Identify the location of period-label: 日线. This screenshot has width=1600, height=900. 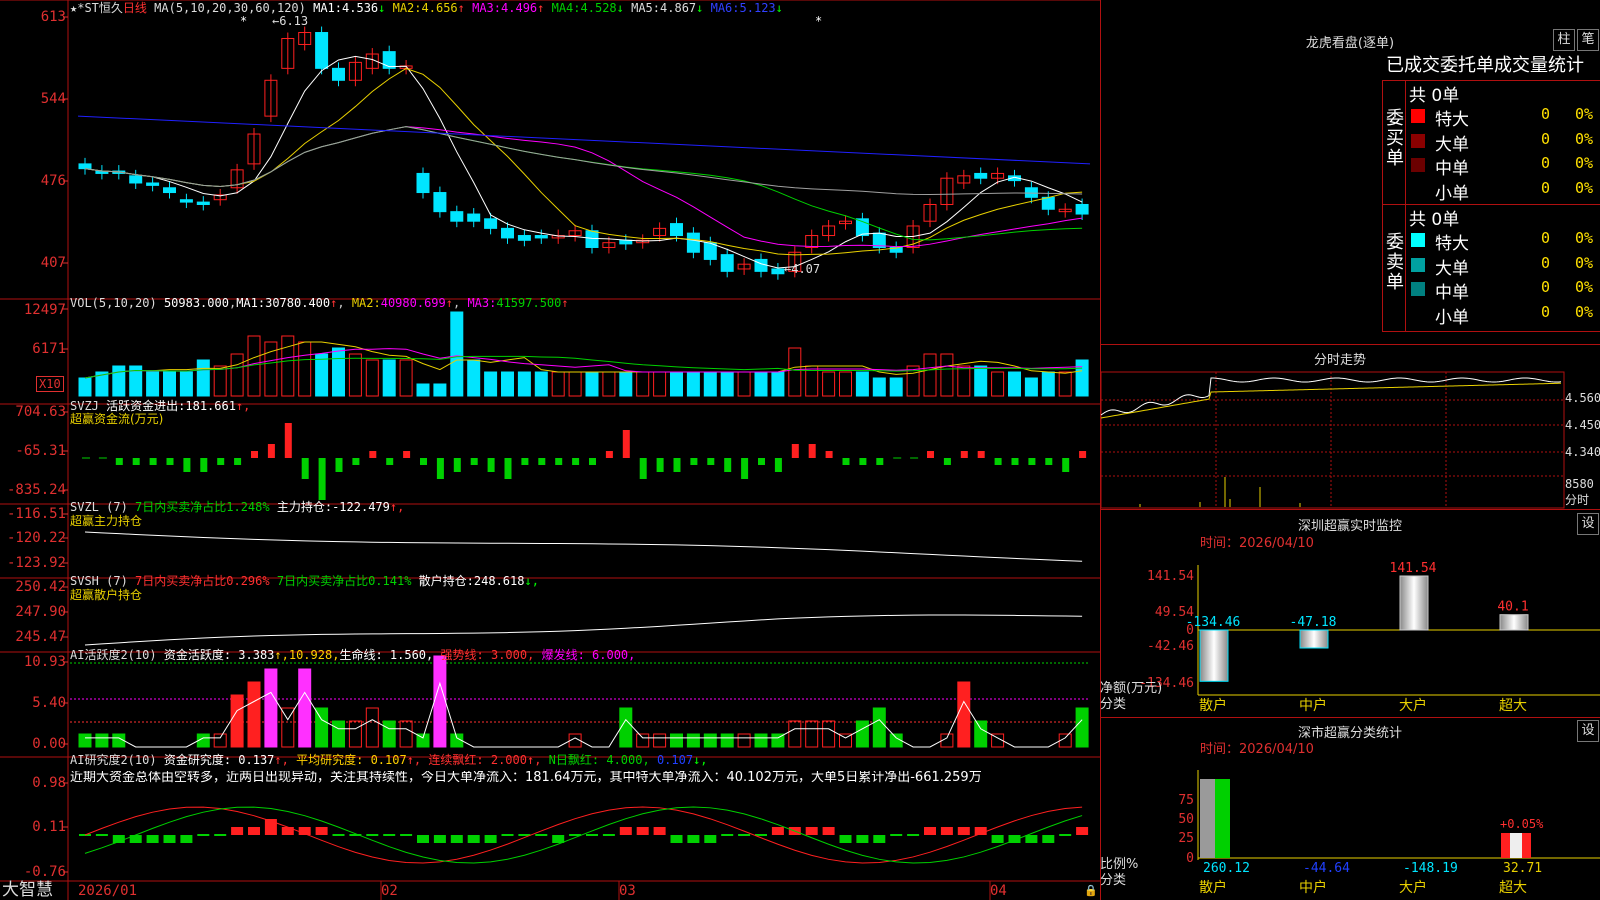
(135, 8).